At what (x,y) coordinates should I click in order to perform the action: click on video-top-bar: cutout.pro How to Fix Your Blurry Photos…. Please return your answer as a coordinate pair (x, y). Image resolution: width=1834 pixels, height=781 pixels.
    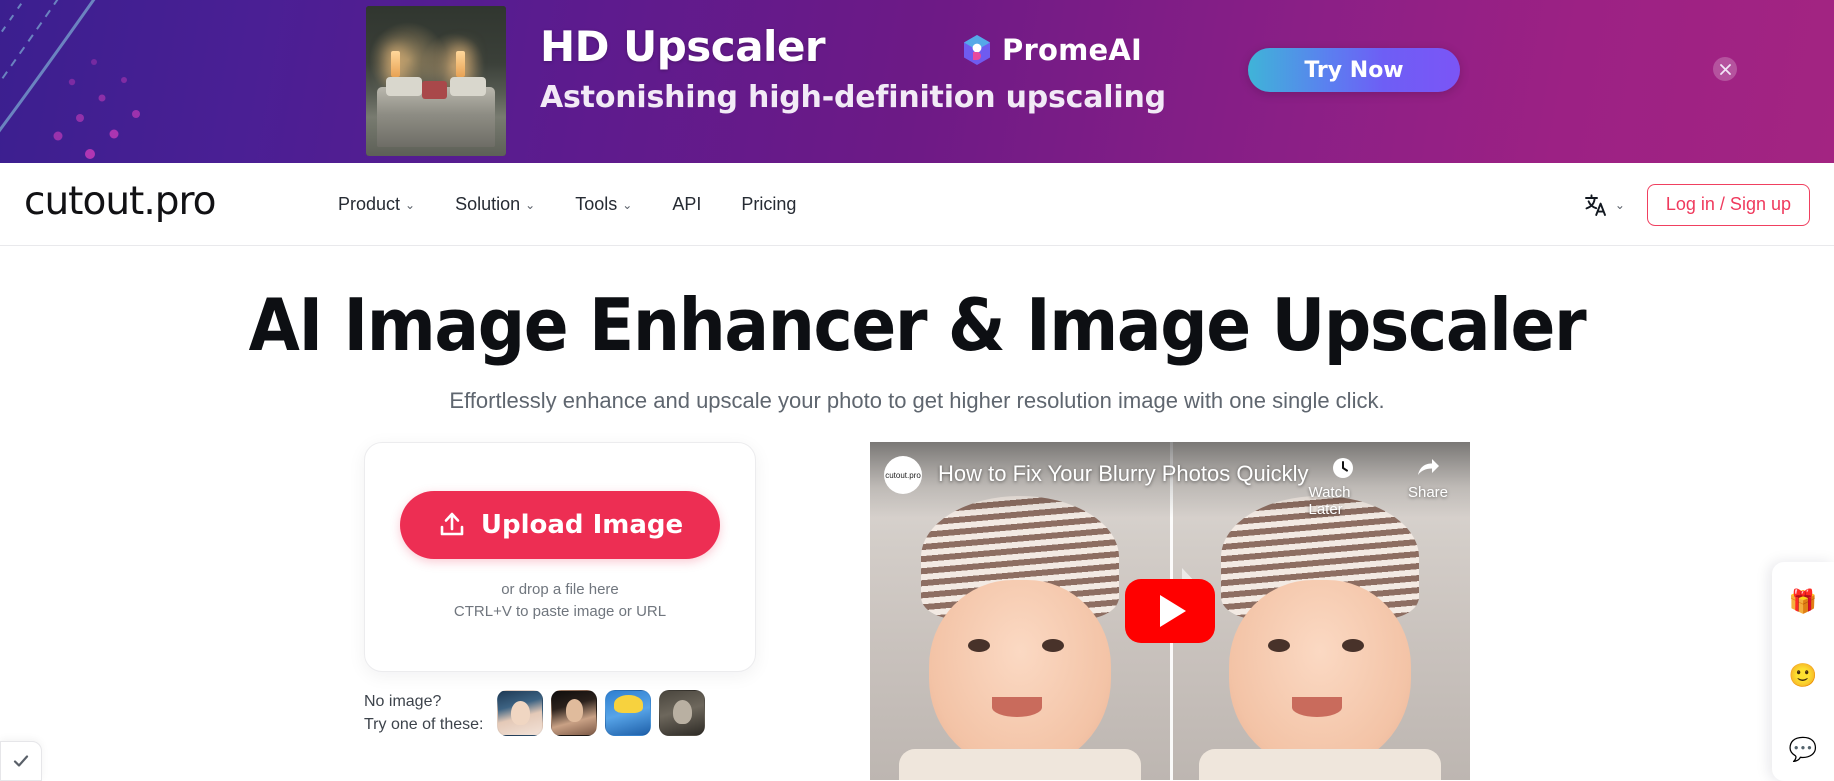
    Looking at the image, I should click on (1170, 480).